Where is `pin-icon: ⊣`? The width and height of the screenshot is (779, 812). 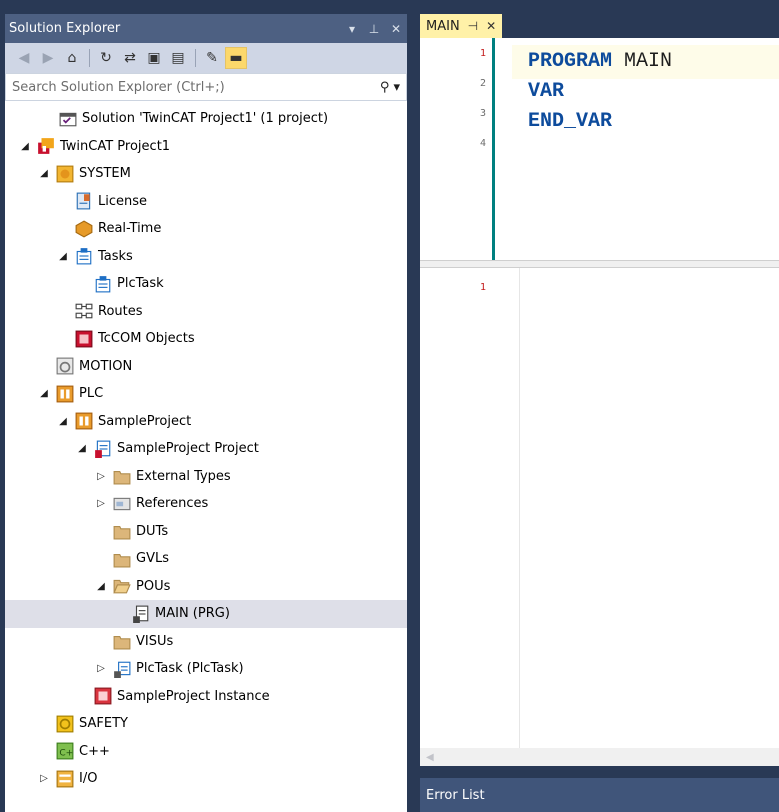
pin-icon: ⊣ is located at coordinates (473, 26).